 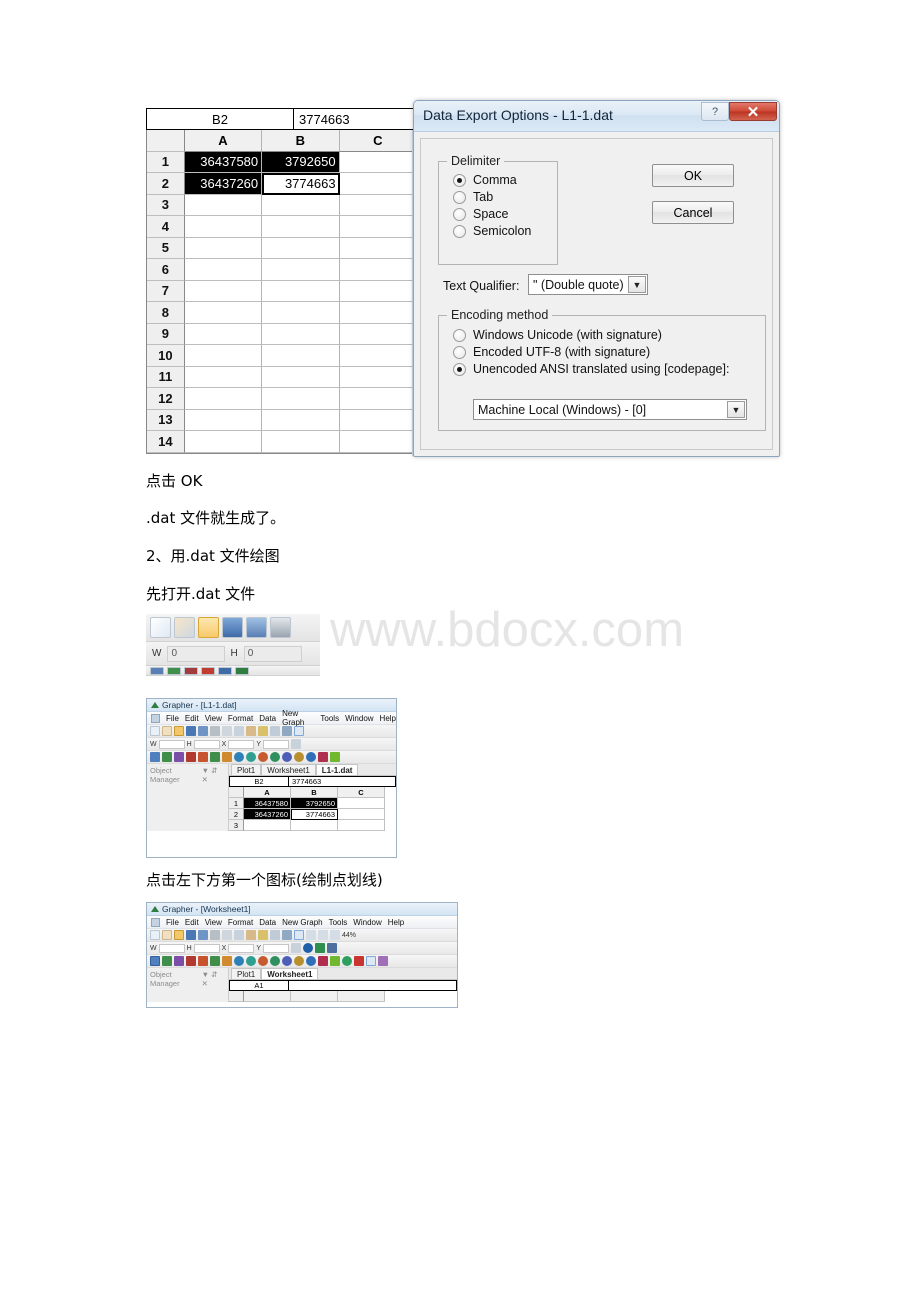 What do you see at coordinates (301, 442) in the screenshot?
I see `cell-b14` at bounding box center [301, 442].